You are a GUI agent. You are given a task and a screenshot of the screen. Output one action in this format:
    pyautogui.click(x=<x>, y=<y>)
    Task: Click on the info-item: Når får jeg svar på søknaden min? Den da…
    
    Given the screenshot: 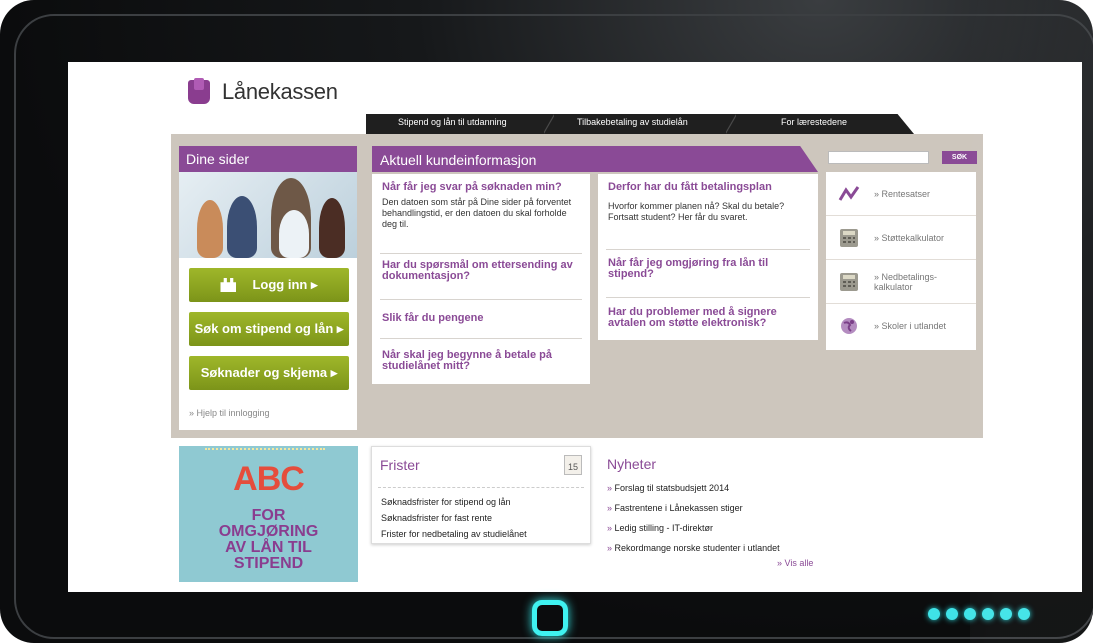 What is the action you would take?
    pyautogui.click(x=481, y=206)
    